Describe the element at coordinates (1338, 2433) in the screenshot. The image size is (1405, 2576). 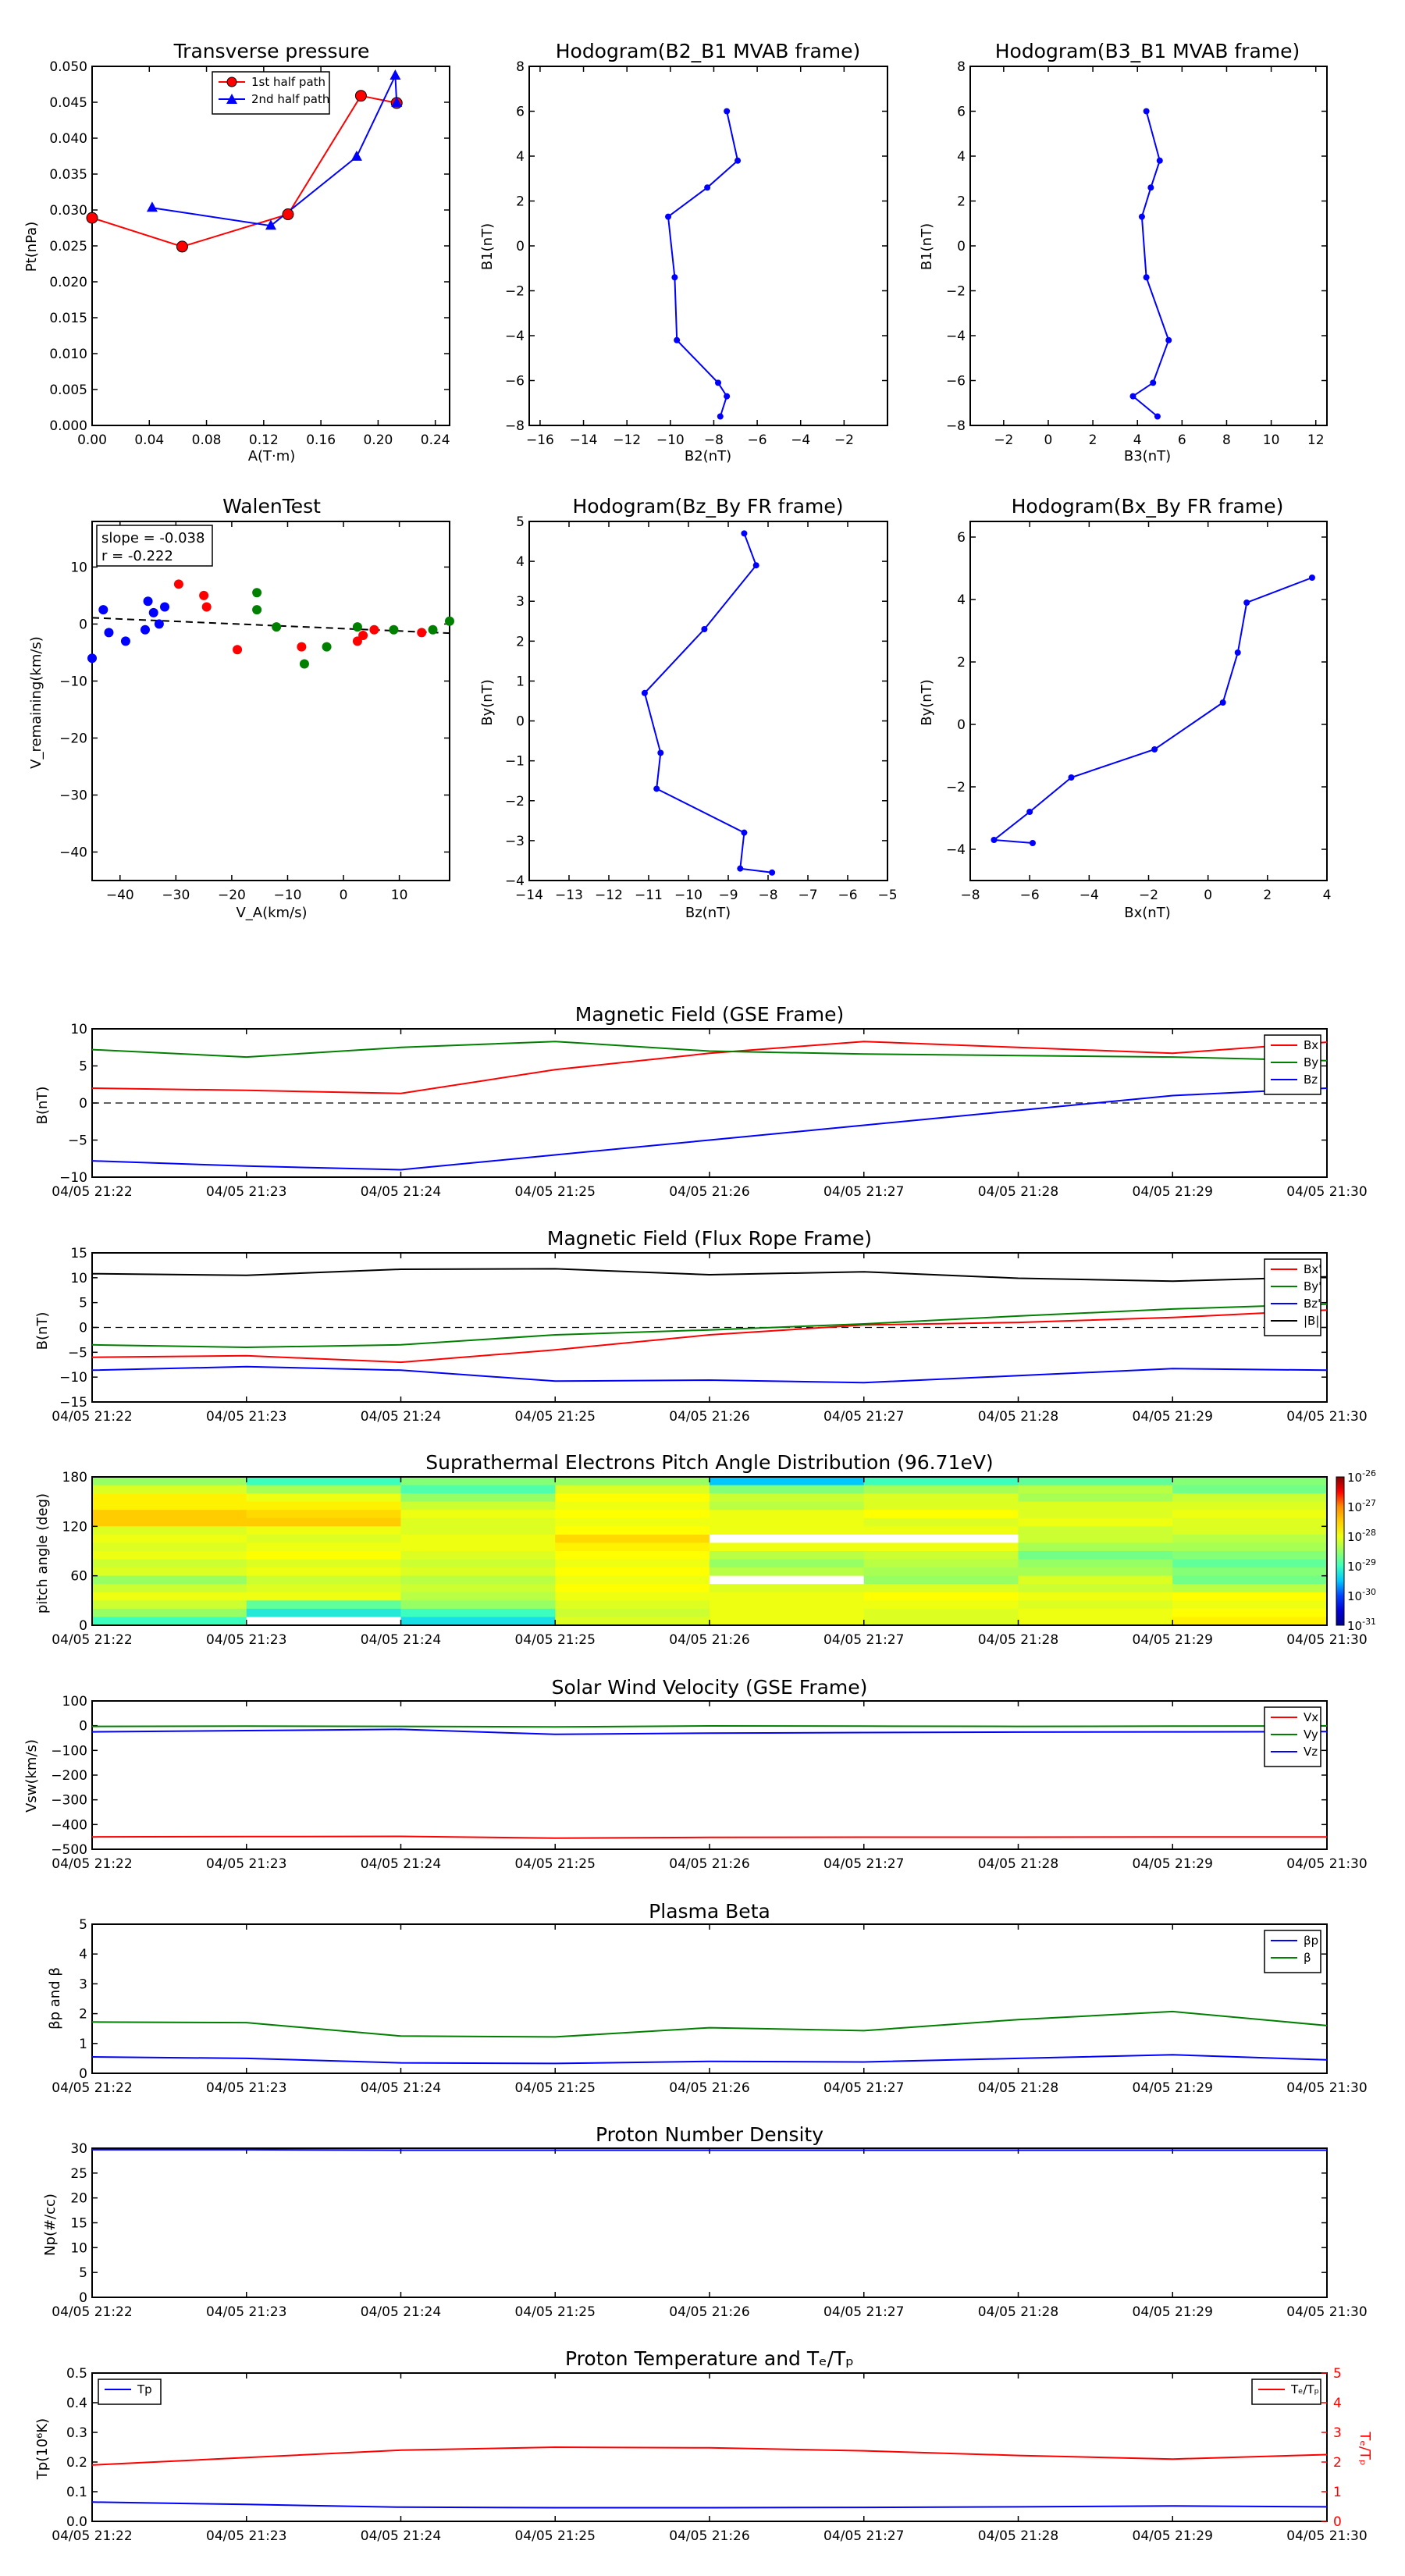
I see `y2-tick-label: 3` at that location.